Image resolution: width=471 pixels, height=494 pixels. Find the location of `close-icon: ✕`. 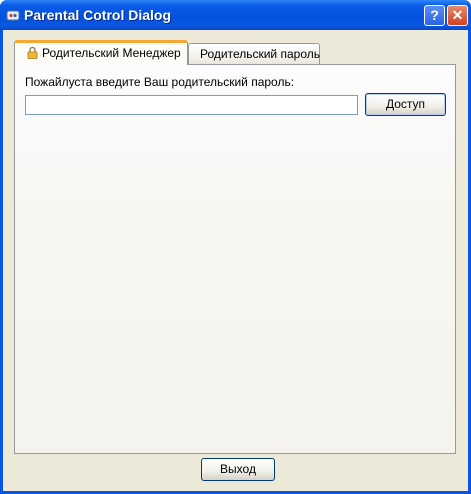

close-icon: ✕ is located at coordinates (457, 15).